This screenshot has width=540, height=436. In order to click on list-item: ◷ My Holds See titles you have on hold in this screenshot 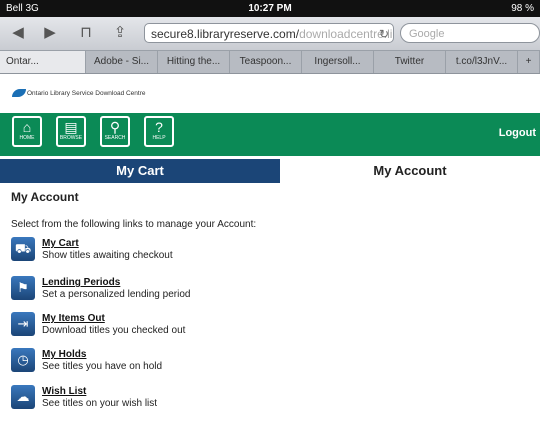, I will do `click(191, 362)`.